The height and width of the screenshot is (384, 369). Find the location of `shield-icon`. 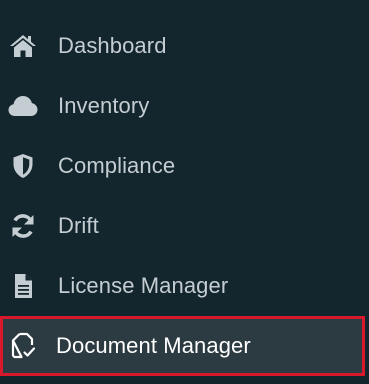

shield-icon is located at coordinates (23, 166).